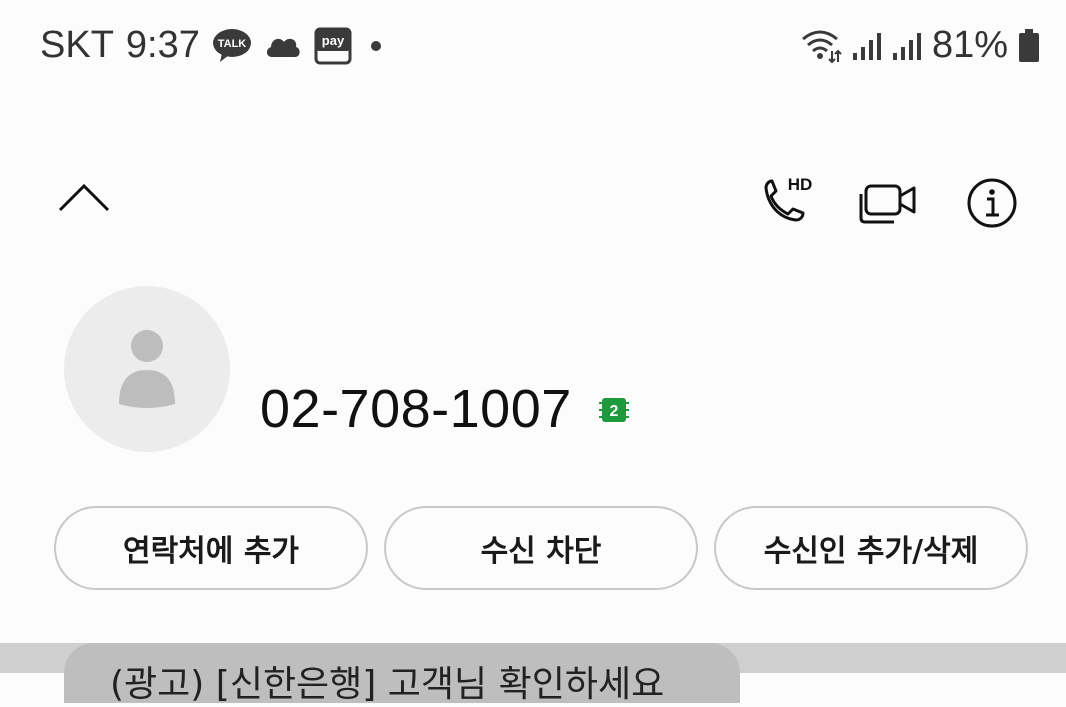 Image resolution: width=1066 pixels, height=707 pixels. Describe the element at coordinates (333, 40) in the screenshot. I see `pay-icon-text: pay` at that location.